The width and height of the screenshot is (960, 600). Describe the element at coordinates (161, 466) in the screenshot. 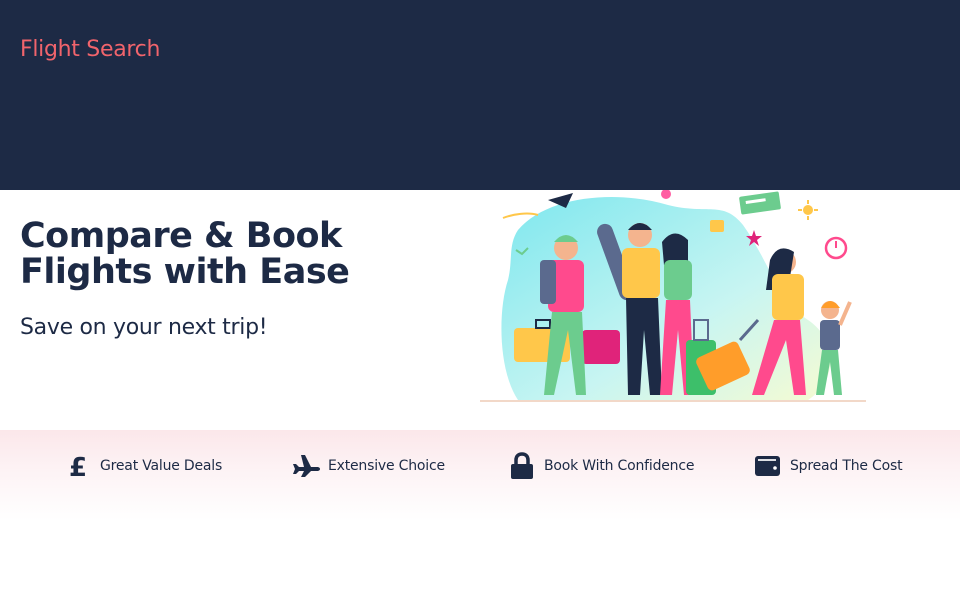

I see `feature-label: Great Value Deals` at that location.